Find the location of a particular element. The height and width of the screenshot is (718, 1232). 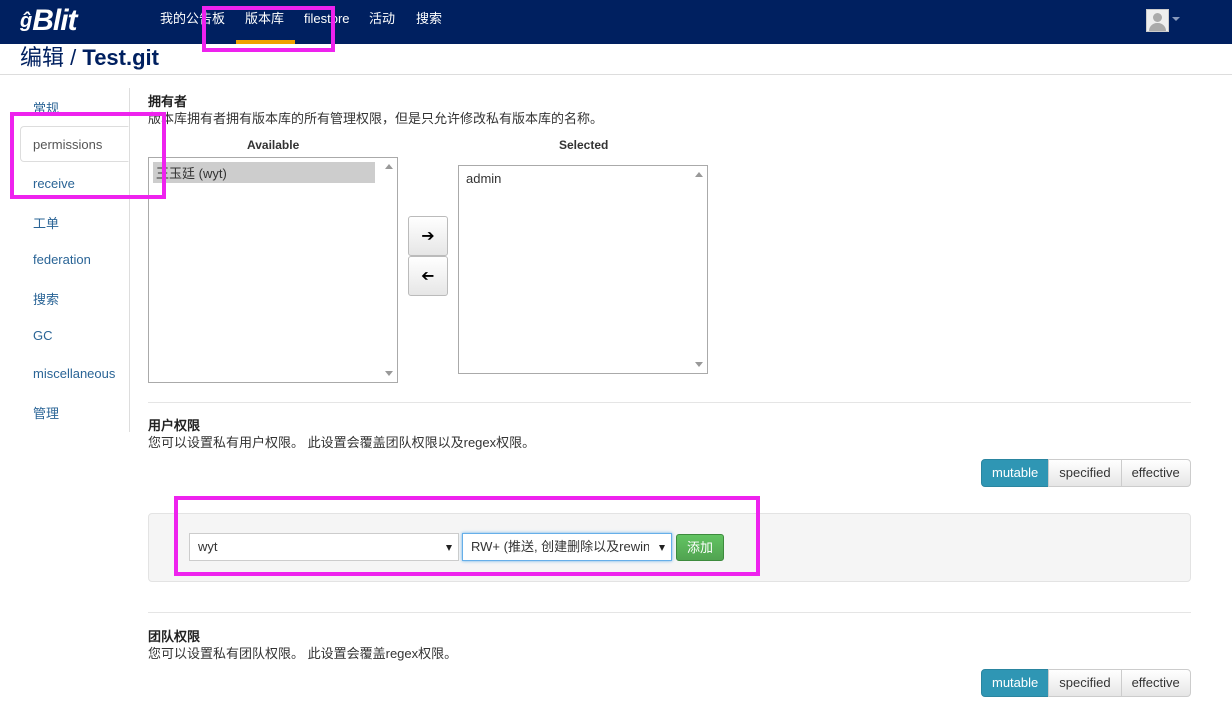

move-left-button: ➔ is located at coordinates (428, 276).